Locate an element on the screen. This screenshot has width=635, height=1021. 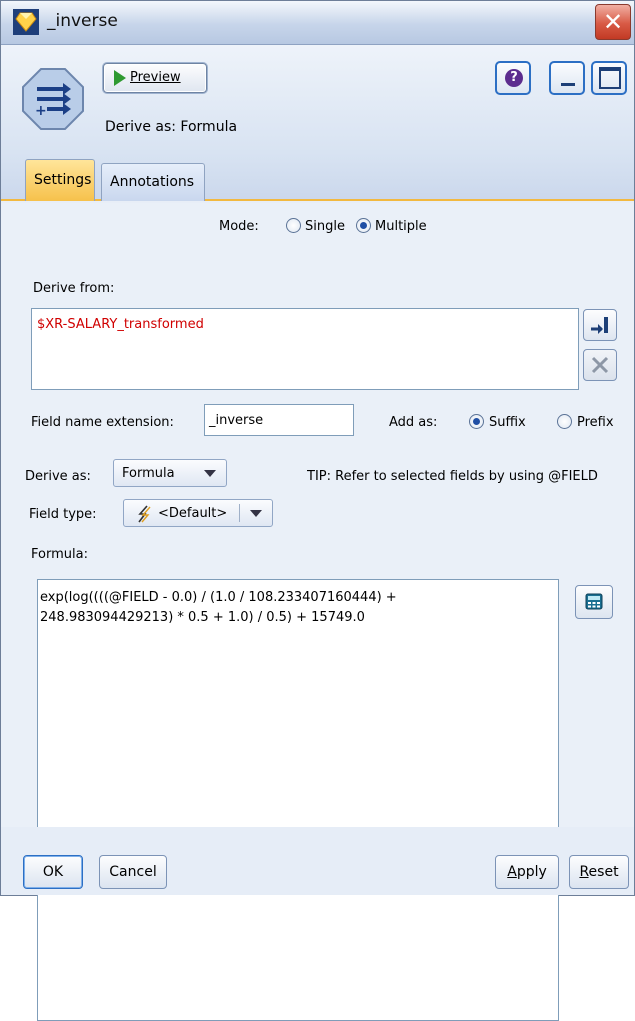
close-button: ✕ is located at coordinates (613, 22).